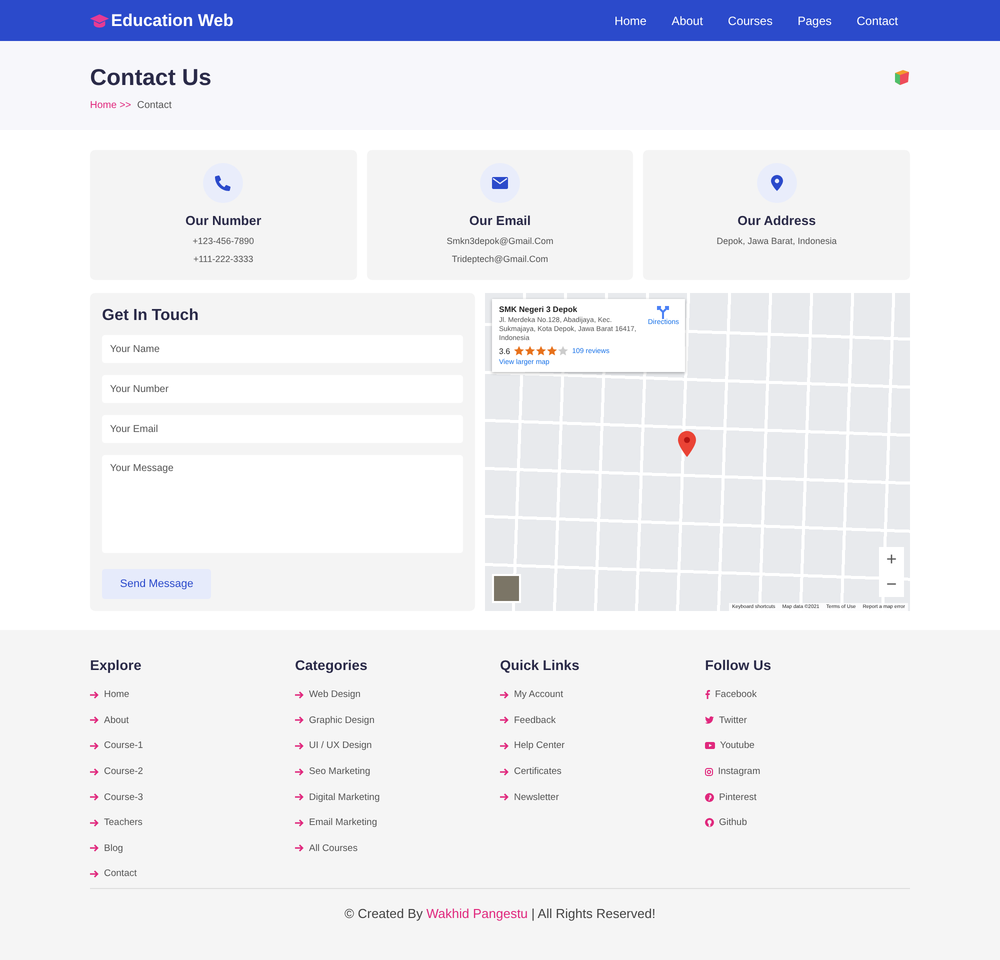 Image resolution: width=1000 pixels, height=960 pixels. I want to click on footer-link: UI / UX Design, so click(333, 746).